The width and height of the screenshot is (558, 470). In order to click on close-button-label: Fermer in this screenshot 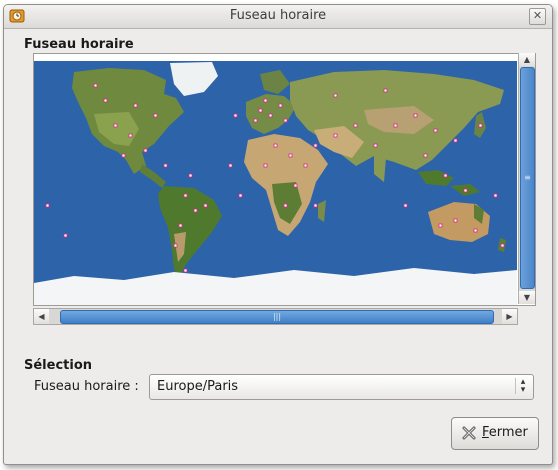, I will do `click(505, 432)`.